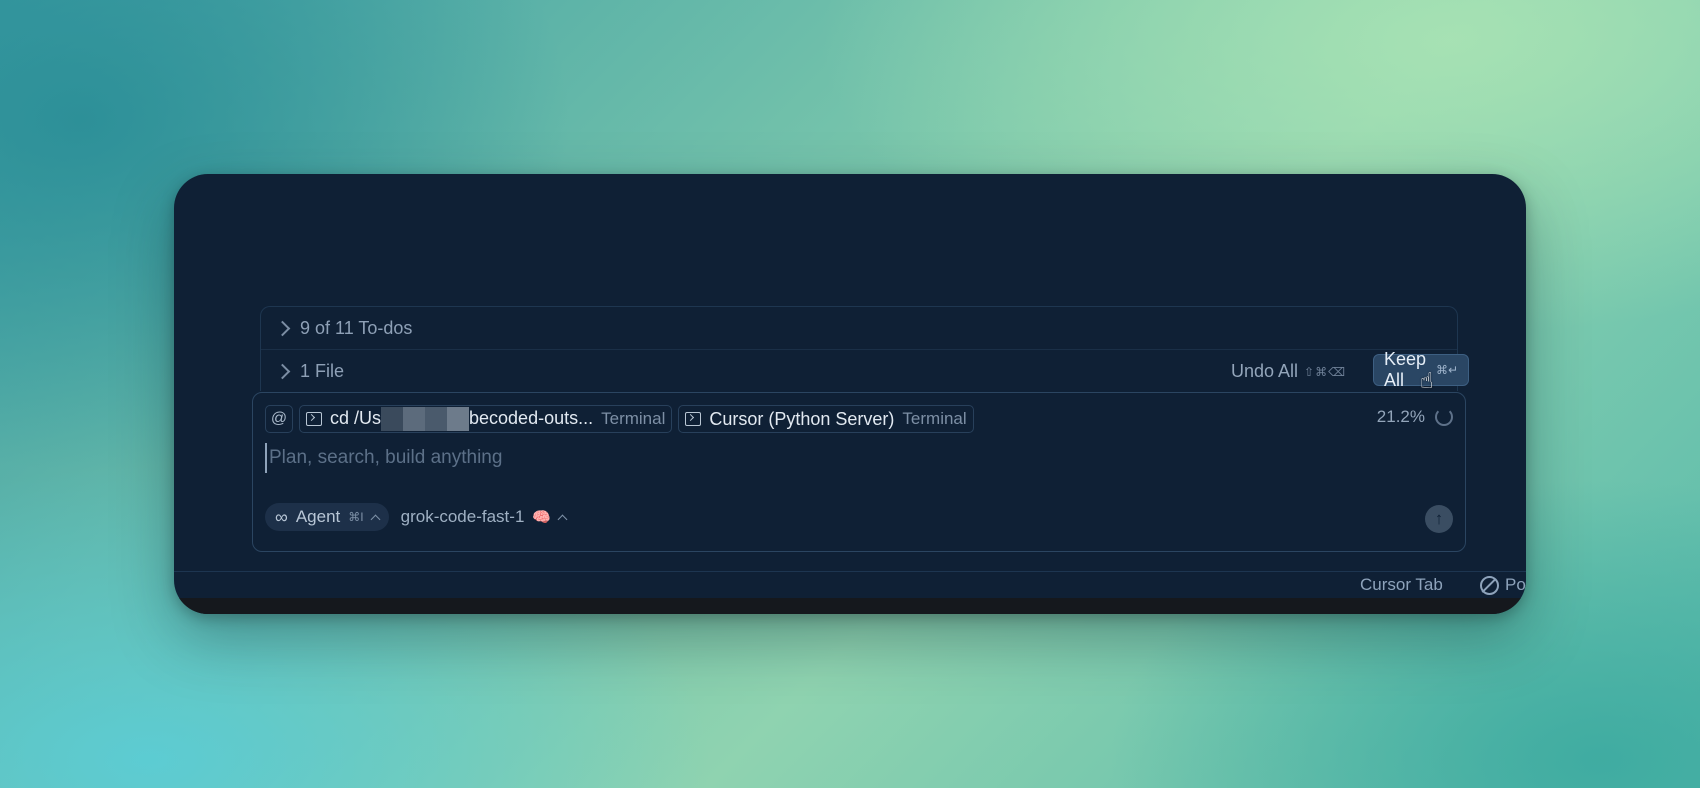 The height and width of the screenshot is (788, 1700). What do you see at coordinates (718, 458) in the screenshot?
I see `chat-input` at bounding box center [718, 458].